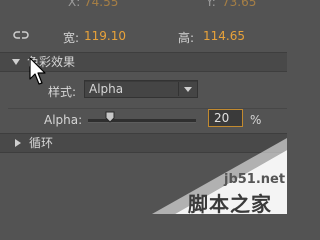 The image size is (320, 240). What do you see at coordinates (255, 179) in the screenshot?
I see `watermark-url: jb51.net` at bounding box center [255, 179].